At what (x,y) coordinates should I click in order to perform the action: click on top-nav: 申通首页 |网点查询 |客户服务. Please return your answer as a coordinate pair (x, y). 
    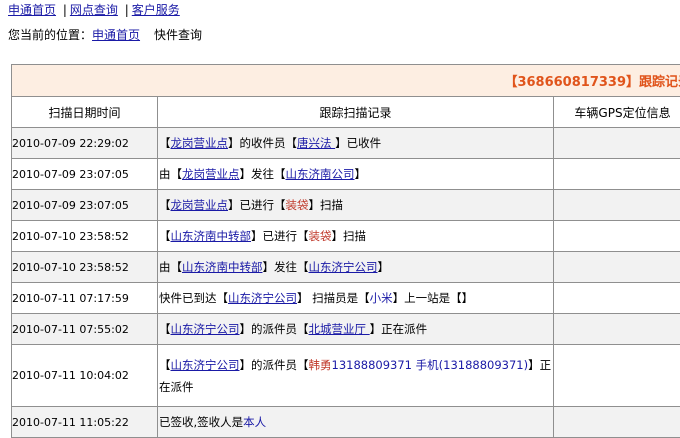
    Looking at the image, I should click on (94, 9).